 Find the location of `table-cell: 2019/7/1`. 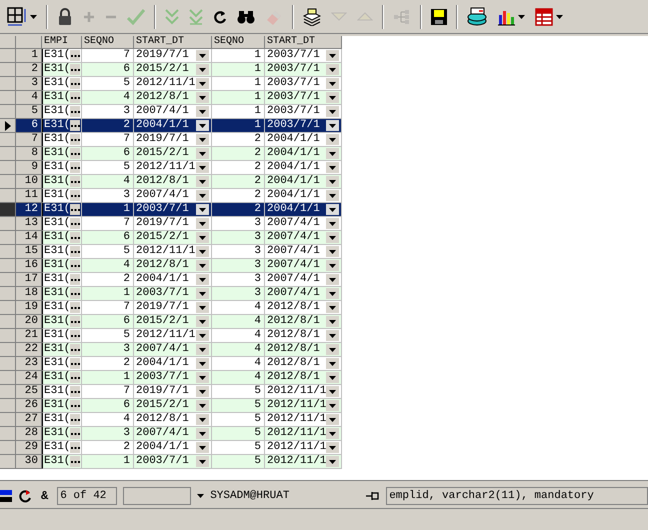

table-cell: 2019/7/1 is located at coordinates (162, 139).